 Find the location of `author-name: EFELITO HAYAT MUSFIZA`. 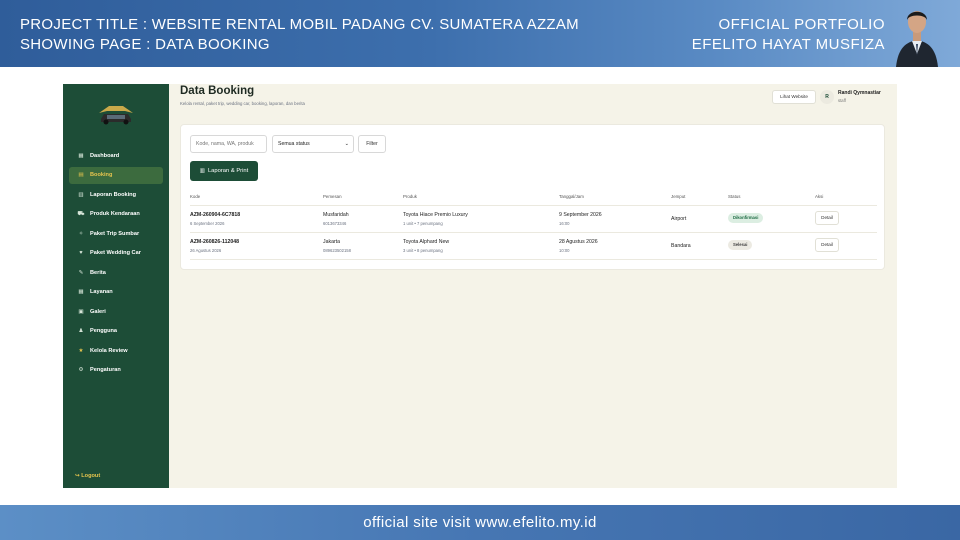

author-name: EFELITO HAYAT MUSFIZA is located at coordinates (788, 44).